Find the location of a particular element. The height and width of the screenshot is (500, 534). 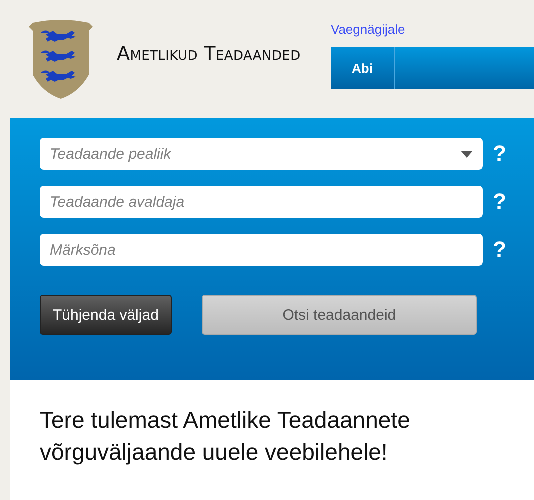

dropdown-field: Teadaande pealiik is located at coordinates (261, 154).